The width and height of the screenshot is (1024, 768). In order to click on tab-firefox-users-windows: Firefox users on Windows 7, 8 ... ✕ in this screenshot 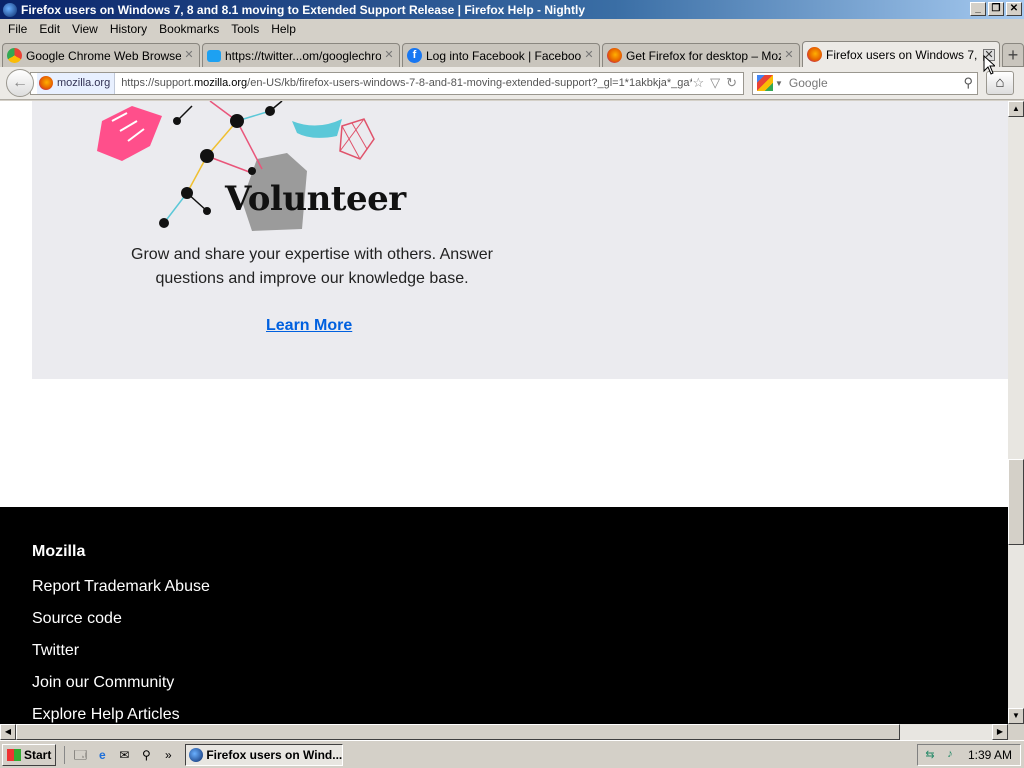, I will do `click(901, 54)`.